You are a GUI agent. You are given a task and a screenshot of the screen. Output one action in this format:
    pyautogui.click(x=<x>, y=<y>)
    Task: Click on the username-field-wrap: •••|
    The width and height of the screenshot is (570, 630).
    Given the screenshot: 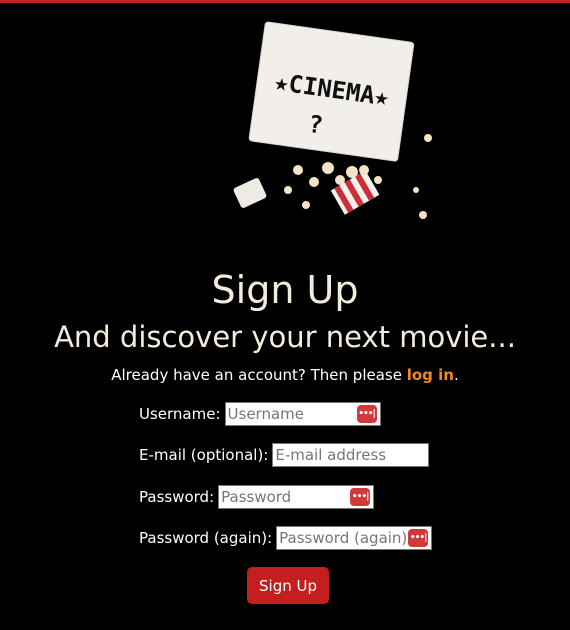 What is the action you would take?
    pyautogui.click(x=302, y=414)
    